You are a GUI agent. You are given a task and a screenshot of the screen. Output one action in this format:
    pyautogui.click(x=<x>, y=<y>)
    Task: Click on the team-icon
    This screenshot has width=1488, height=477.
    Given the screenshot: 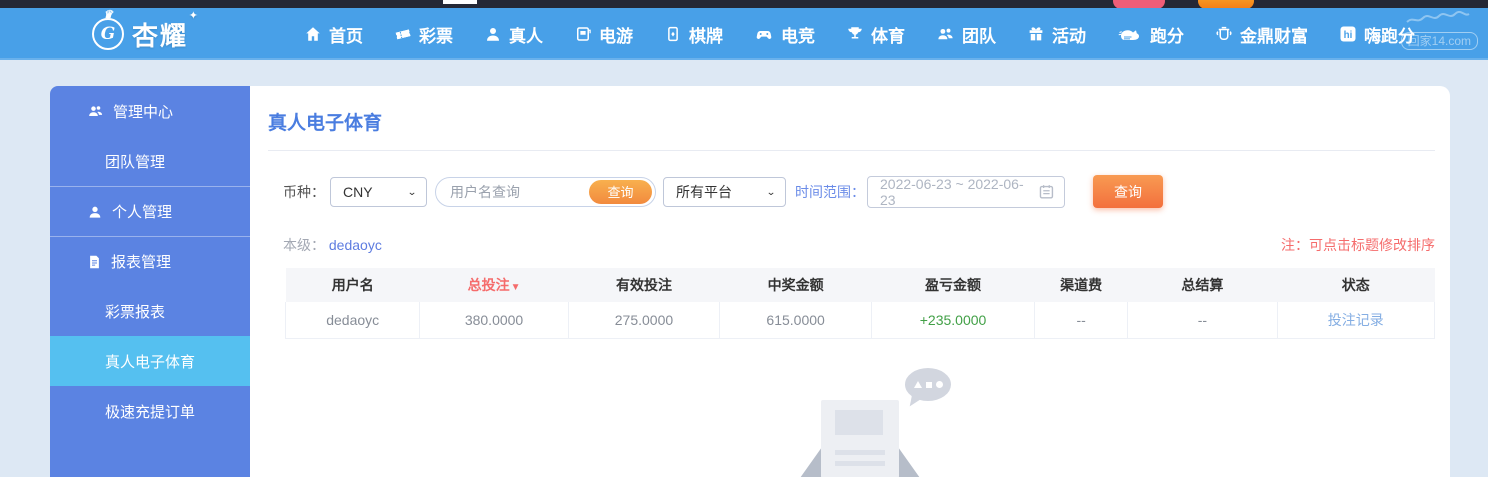 What is the action you would take?
    pyautogui.click(x=945, y=34)
    